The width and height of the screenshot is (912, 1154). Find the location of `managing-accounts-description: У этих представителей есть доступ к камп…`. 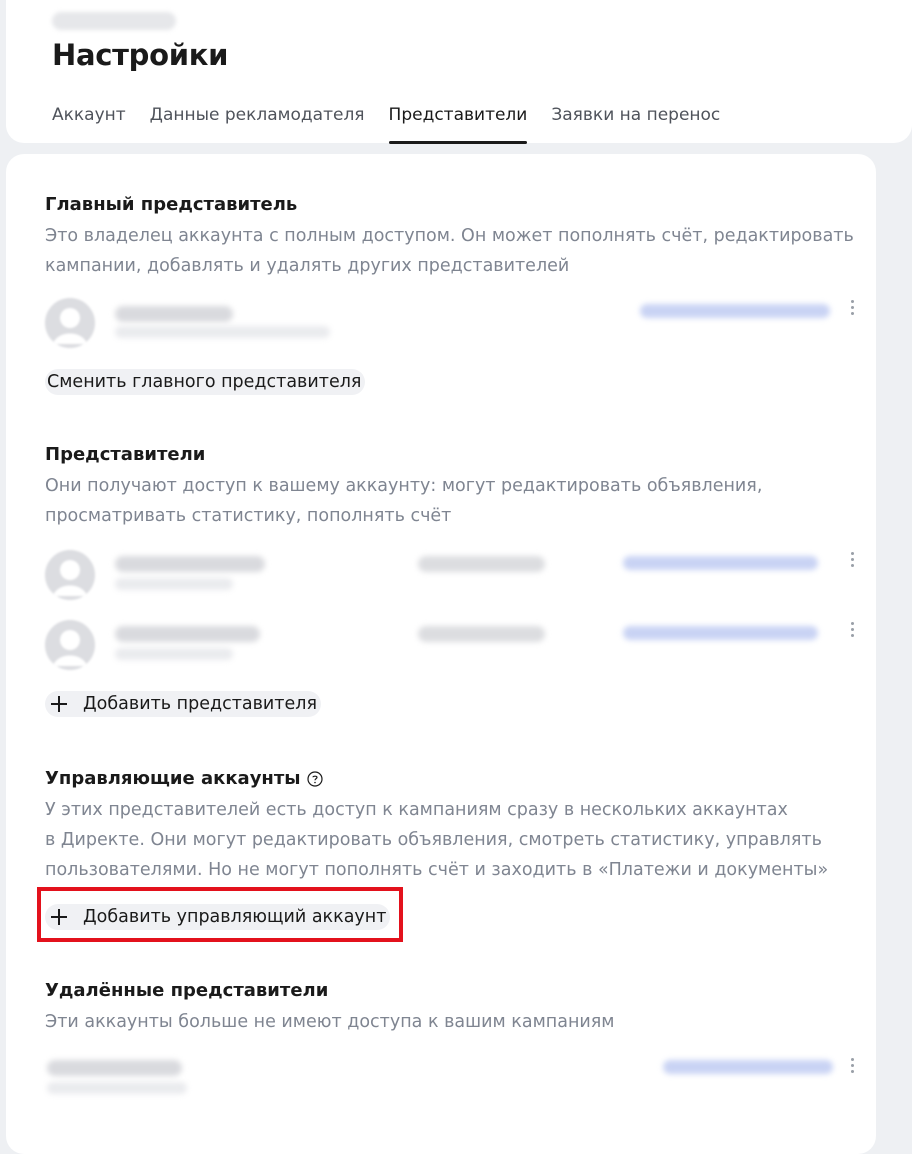

managing-accounts-description: У этих представителей есть доступ к камп… is located at coordinates (452, 840).